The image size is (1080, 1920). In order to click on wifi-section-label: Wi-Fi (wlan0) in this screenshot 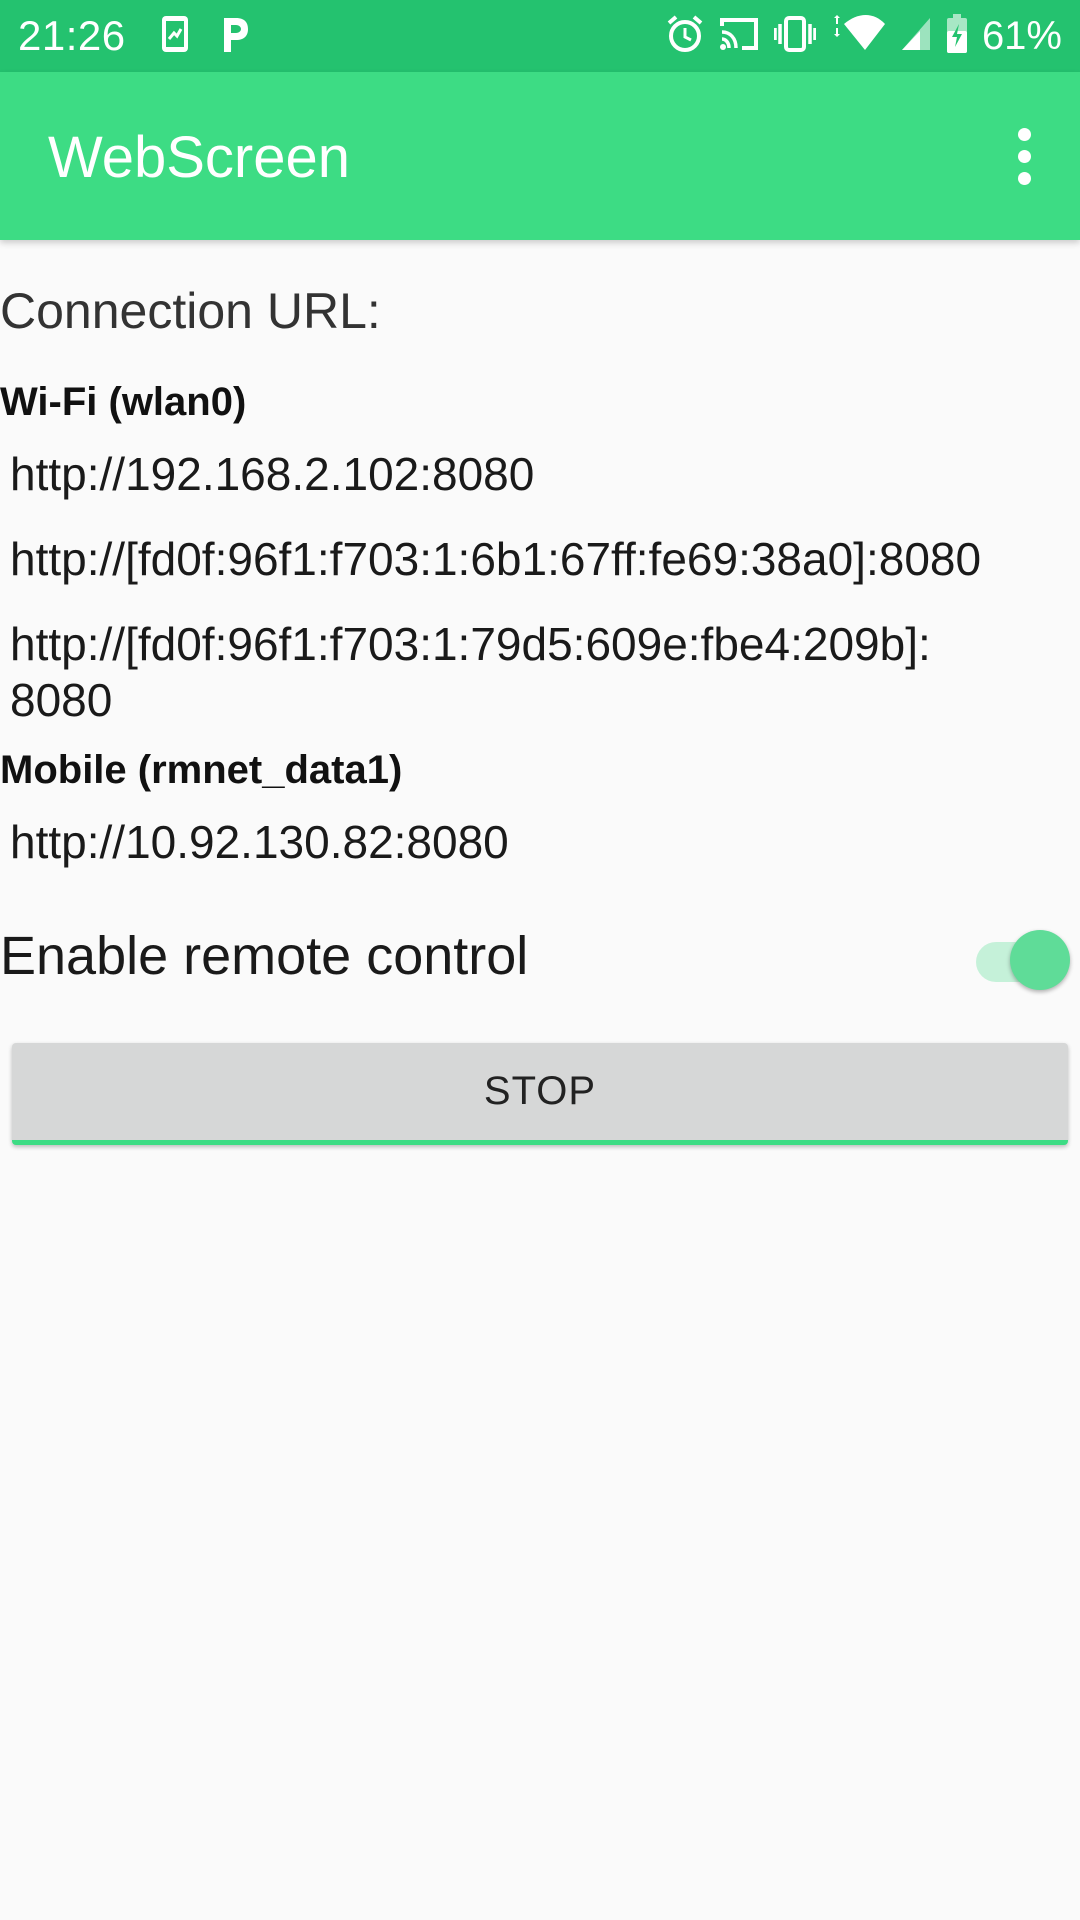, I will do `click(123, 402)`.